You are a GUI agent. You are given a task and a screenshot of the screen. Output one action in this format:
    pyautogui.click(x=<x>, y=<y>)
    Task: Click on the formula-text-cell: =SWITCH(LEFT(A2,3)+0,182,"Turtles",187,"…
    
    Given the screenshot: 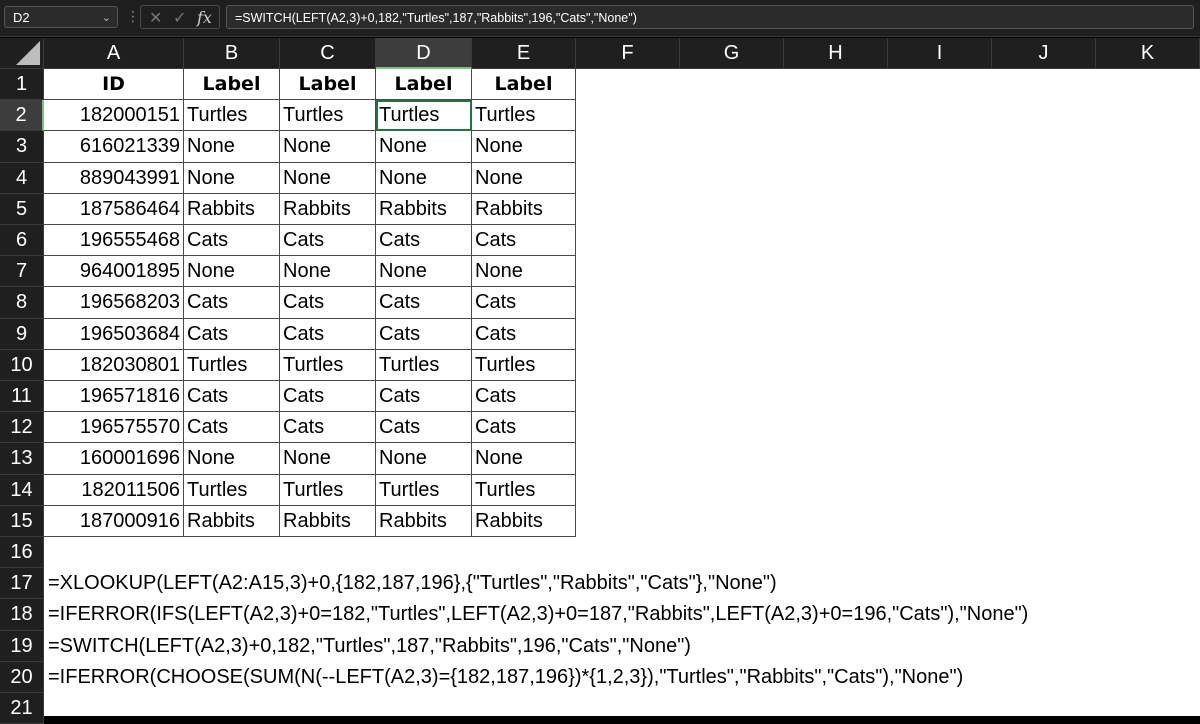 What is the action you would take?
    pyautogui.click(x=367, y=646)
    